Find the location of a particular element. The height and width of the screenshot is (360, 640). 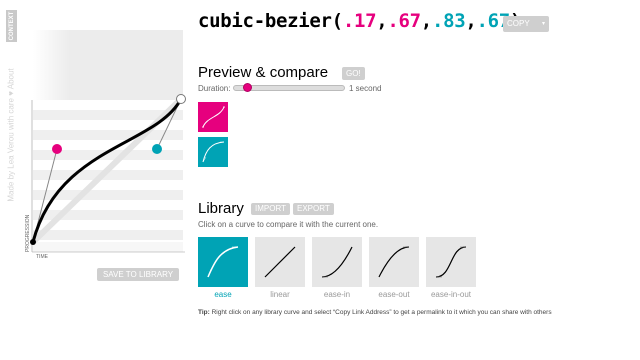

end-point is located at coordinates (181, 99).